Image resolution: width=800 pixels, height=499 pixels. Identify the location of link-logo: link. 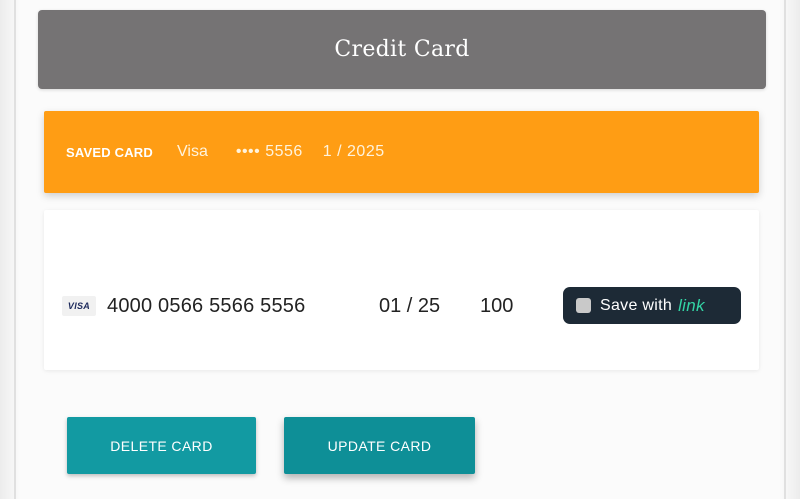
(691, 305).